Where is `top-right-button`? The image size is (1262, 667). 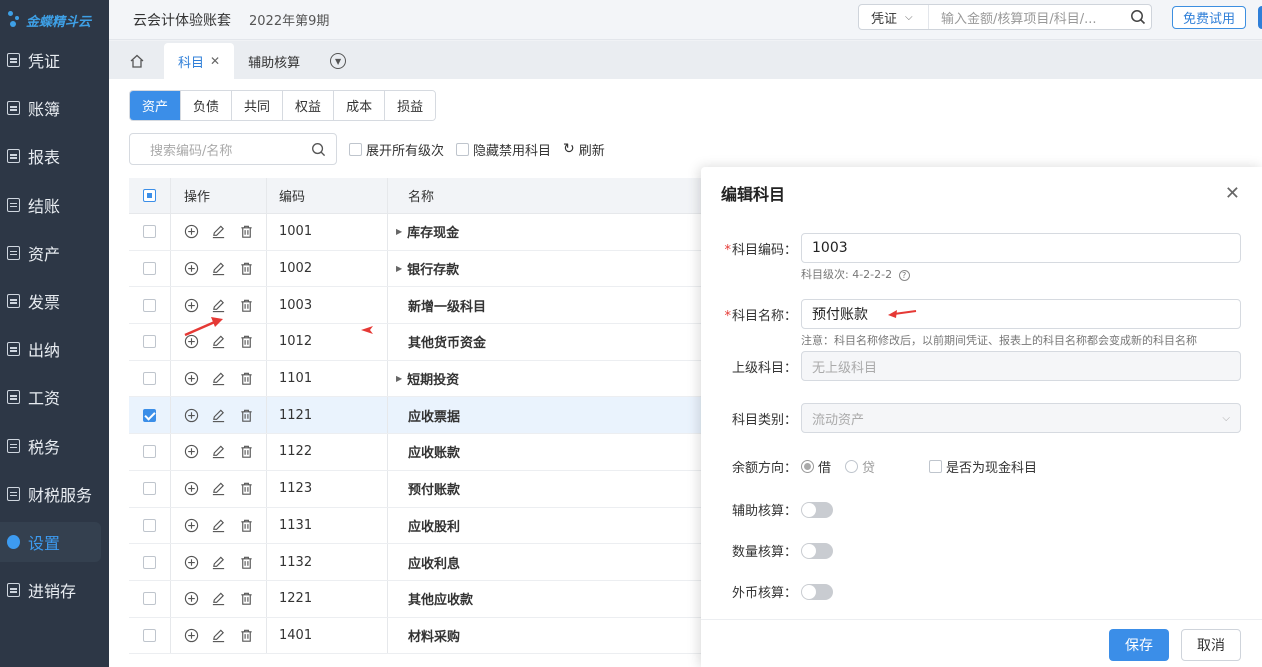
top-right-button is located at coordinates (1260, 17).